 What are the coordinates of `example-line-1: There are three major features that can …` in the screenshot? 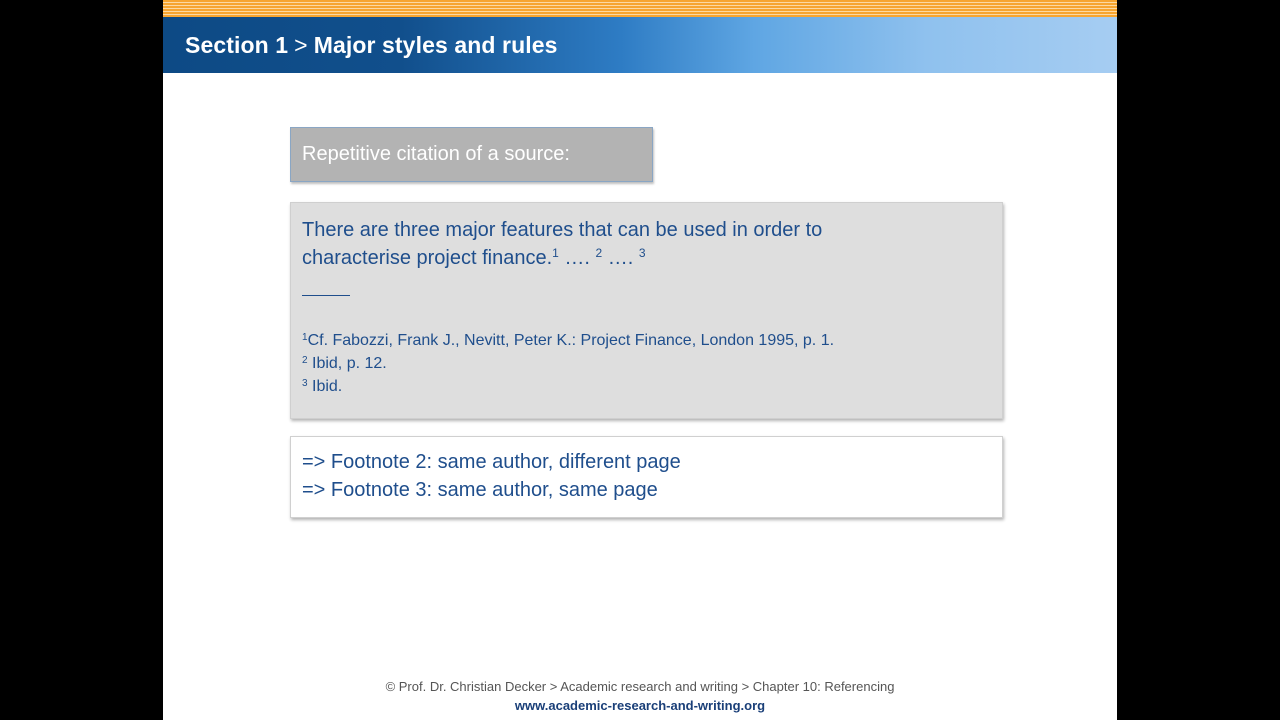 It's located at (562, 230).